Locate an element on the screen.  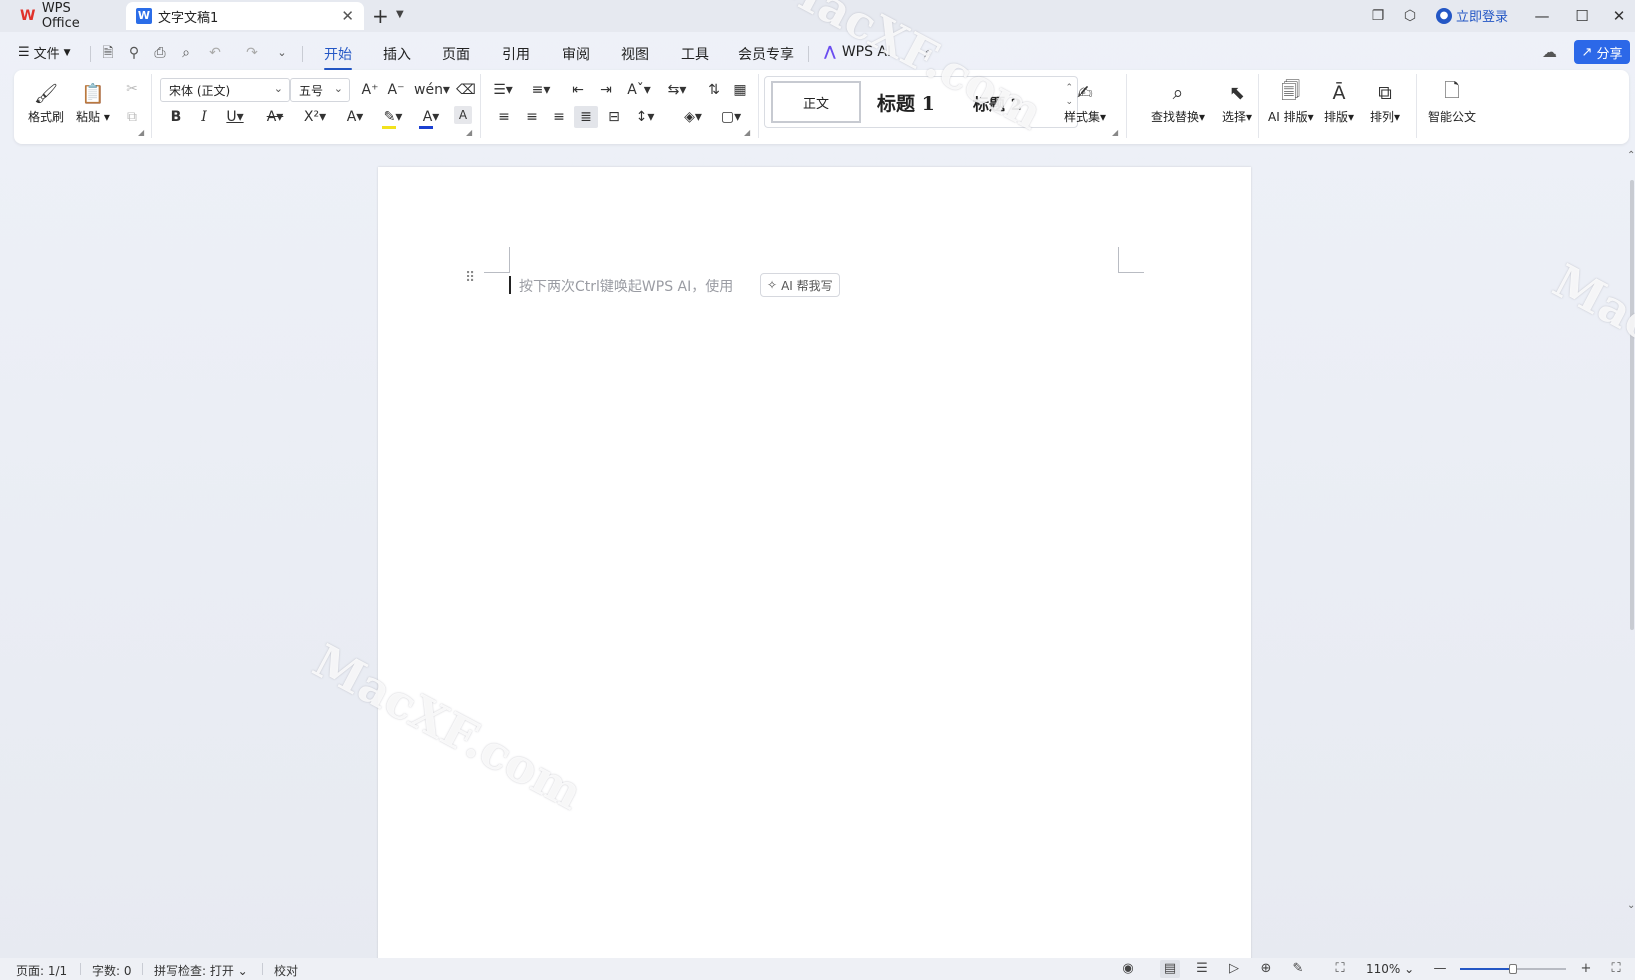
fit-page-icon: ⛶ is located at coordinates (1340, 969).